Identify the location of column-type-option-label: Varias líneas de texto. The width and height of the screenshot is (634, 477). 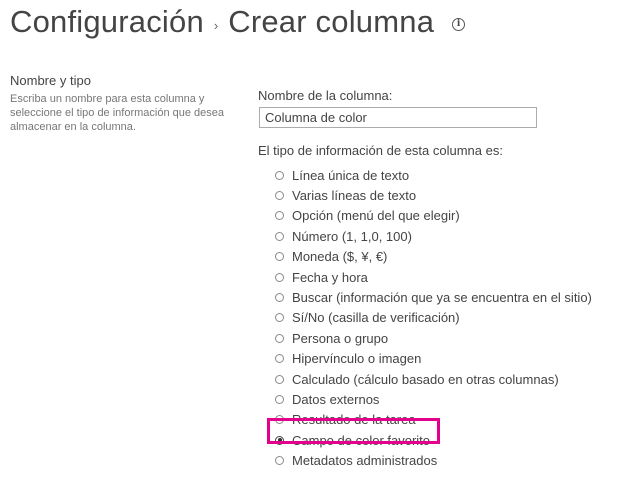
(354, 196).